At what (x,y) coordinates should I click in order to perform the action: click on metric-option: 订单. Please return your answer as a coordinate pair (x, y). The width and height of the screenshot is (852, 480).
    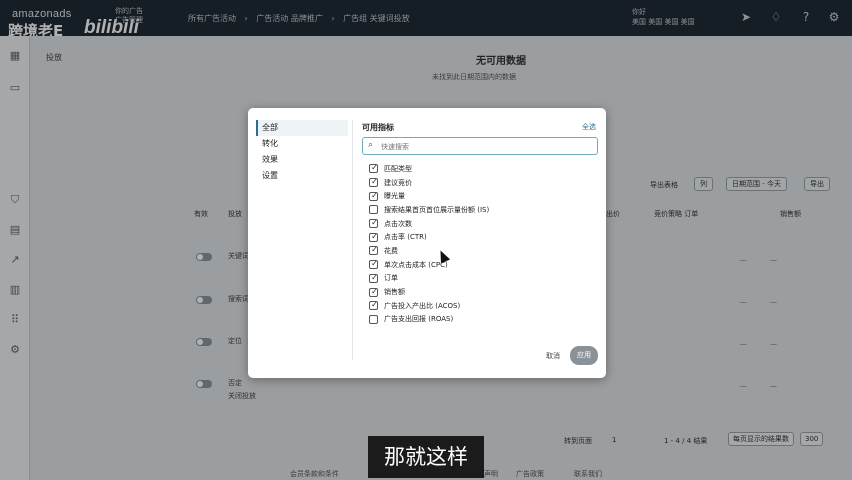
    Looking at the image, I should click on (429, 279).